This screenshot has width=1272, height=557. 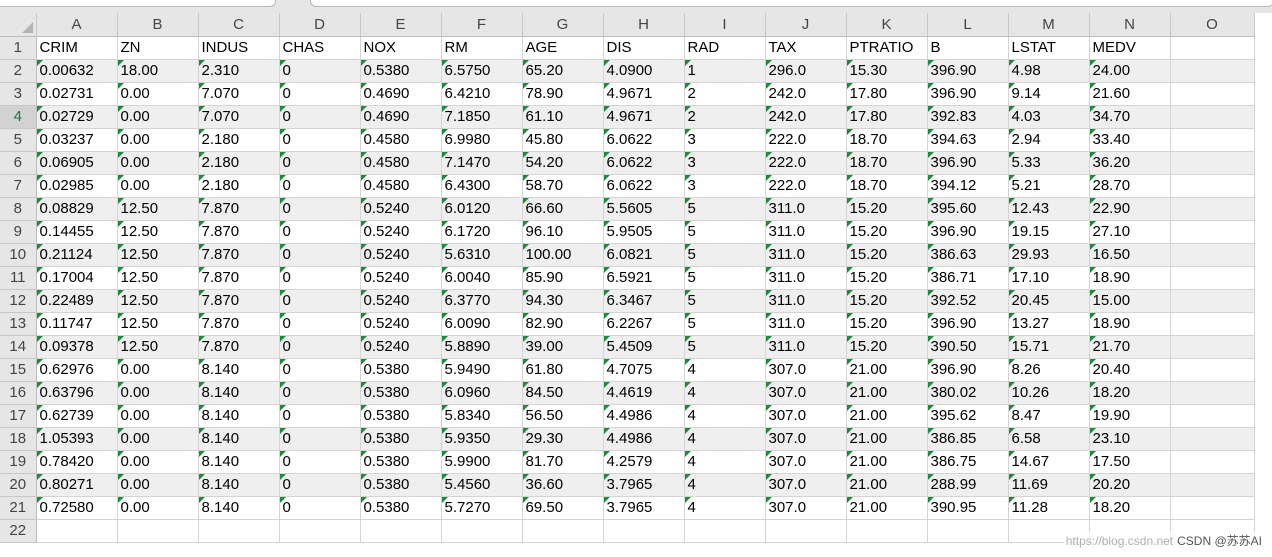 I want to click on cell-j13: 311.0, so click(x=806, y=324).